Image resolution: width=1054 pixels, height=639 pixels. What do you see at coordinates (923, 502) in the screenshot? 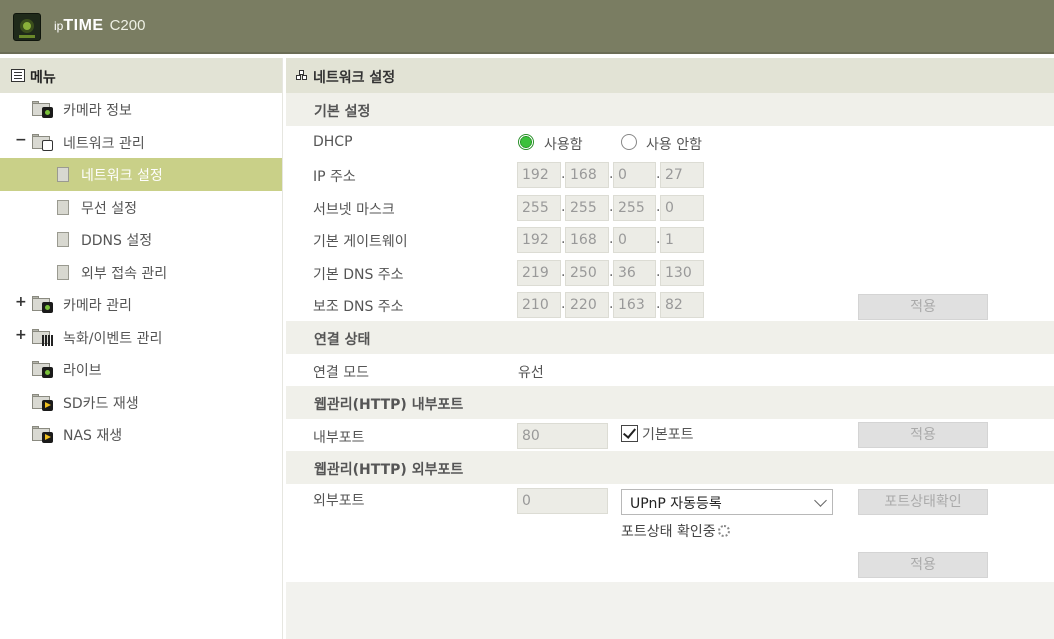
I see `port-status-check-button: 포트상태확인` at bounding box center [923, 502].